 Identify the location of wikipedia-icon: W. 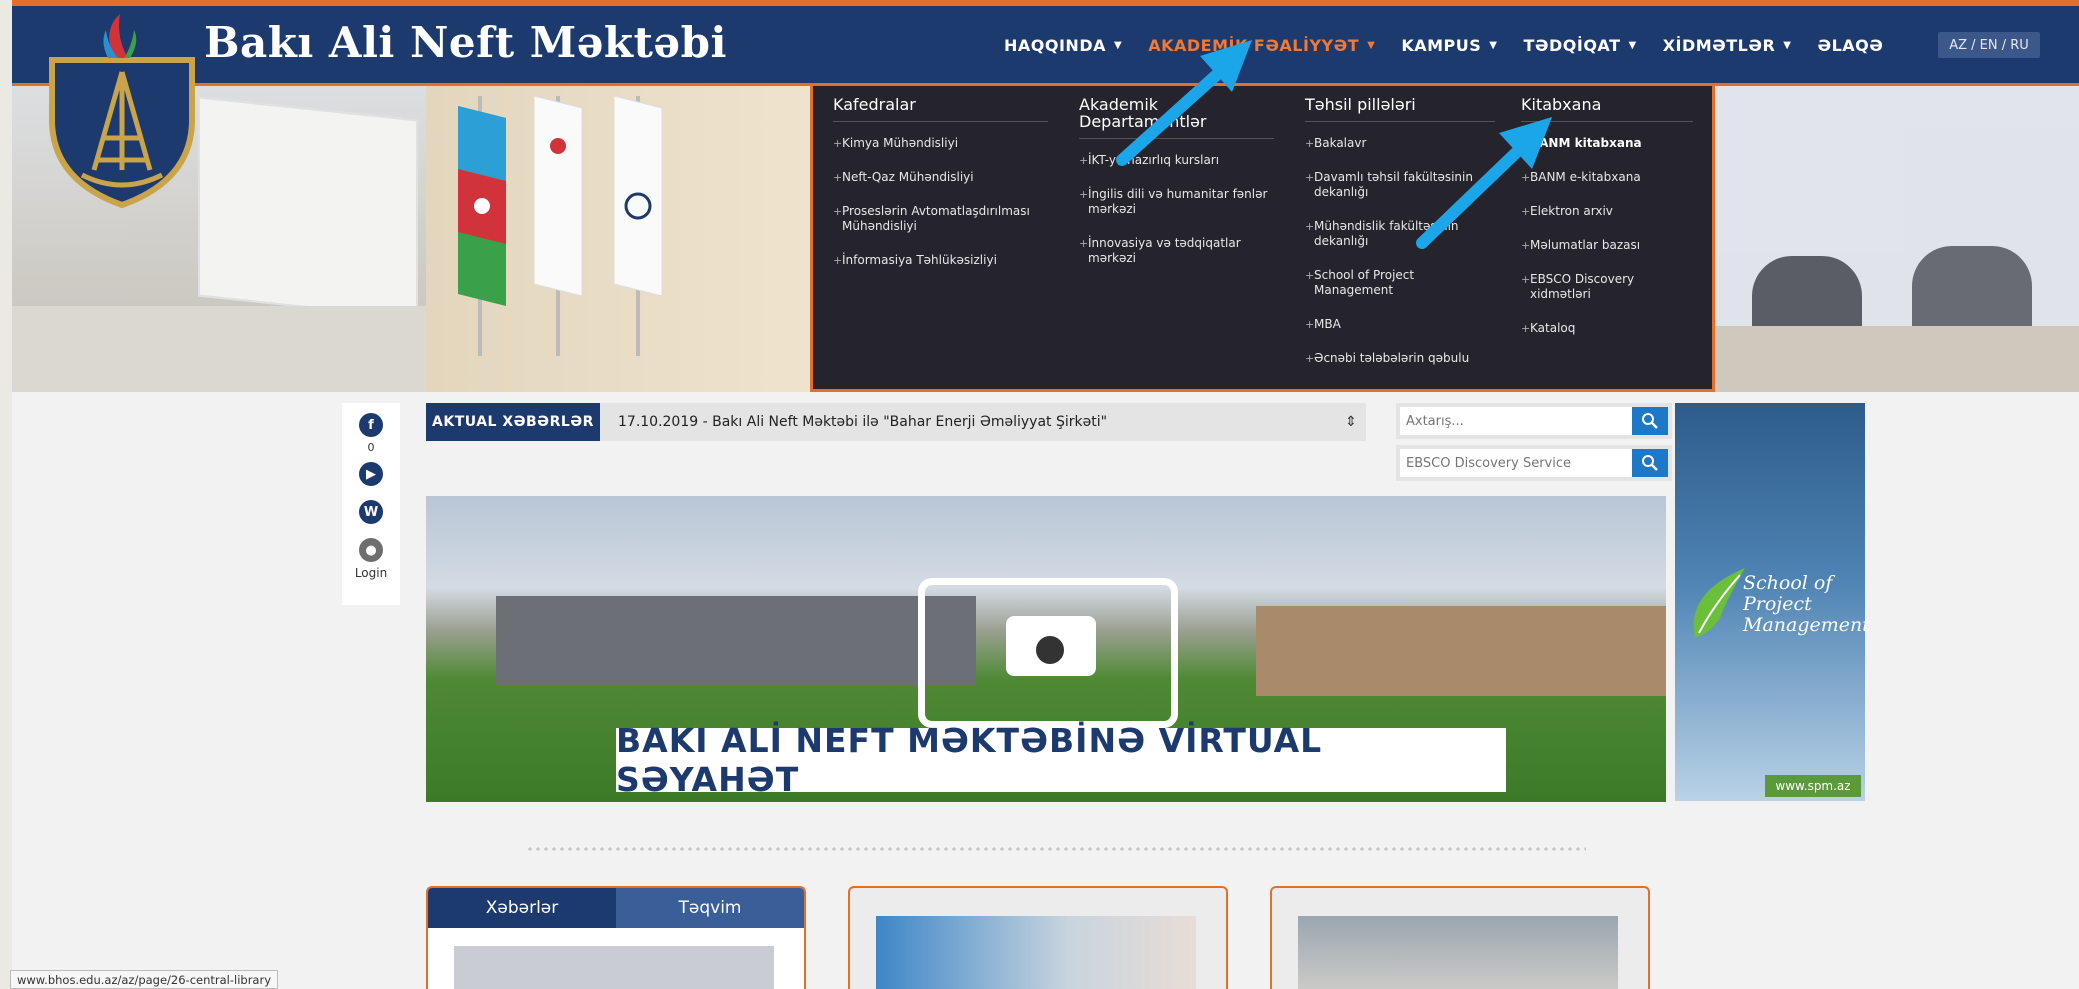
(371, 512).